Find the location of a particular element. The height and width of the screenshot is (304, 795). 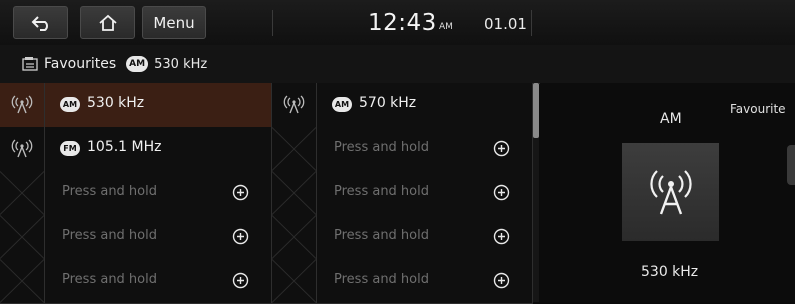

preset-frequency: 570 kHz is located at coordinates (388, 103).